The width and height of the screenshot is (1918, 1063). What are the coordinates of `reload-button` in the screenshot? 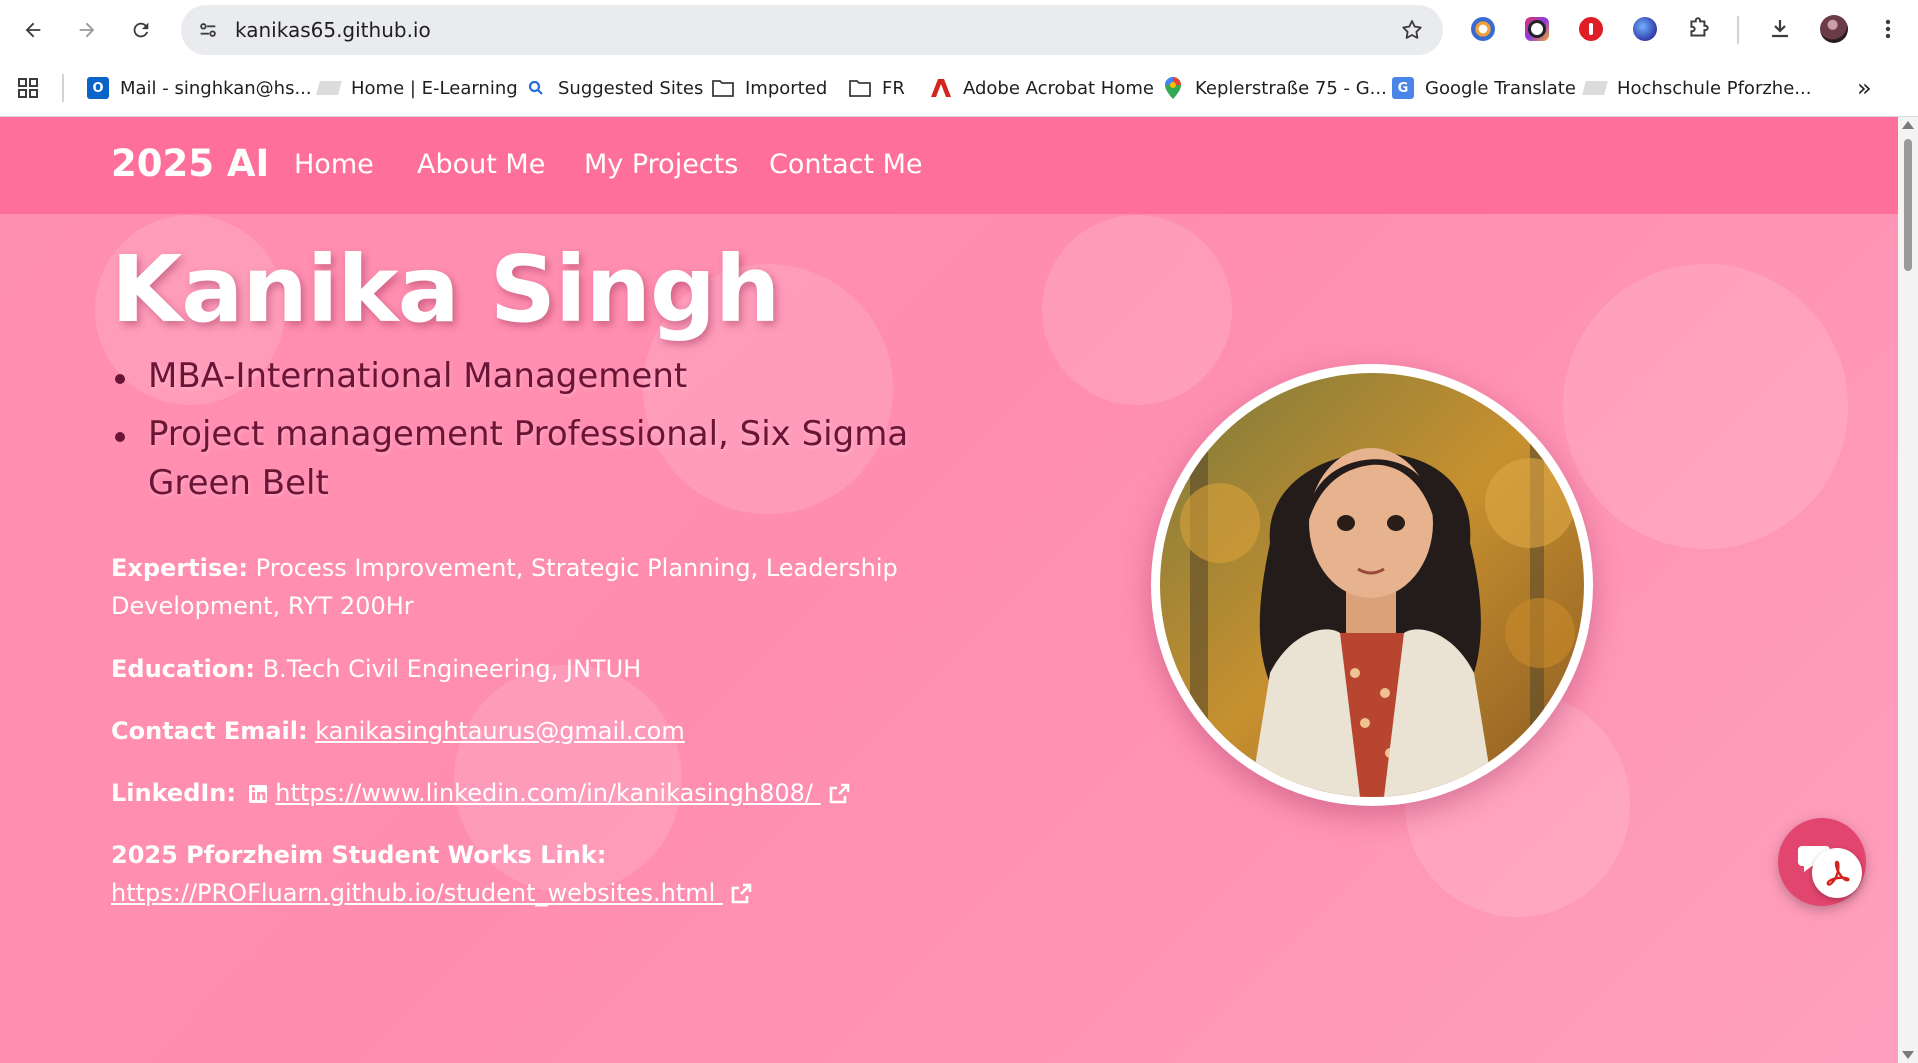 It's located at (141, 30).